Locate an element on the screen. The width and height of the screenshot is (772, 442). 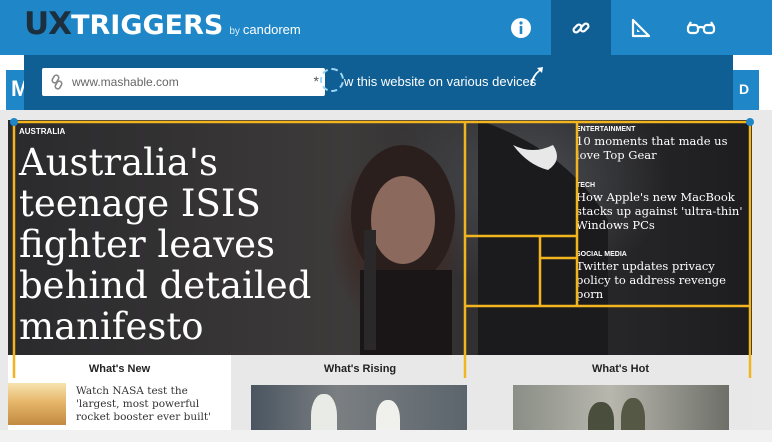
logo-triggers: TRIGGERS is located at coordinates (147, 25).